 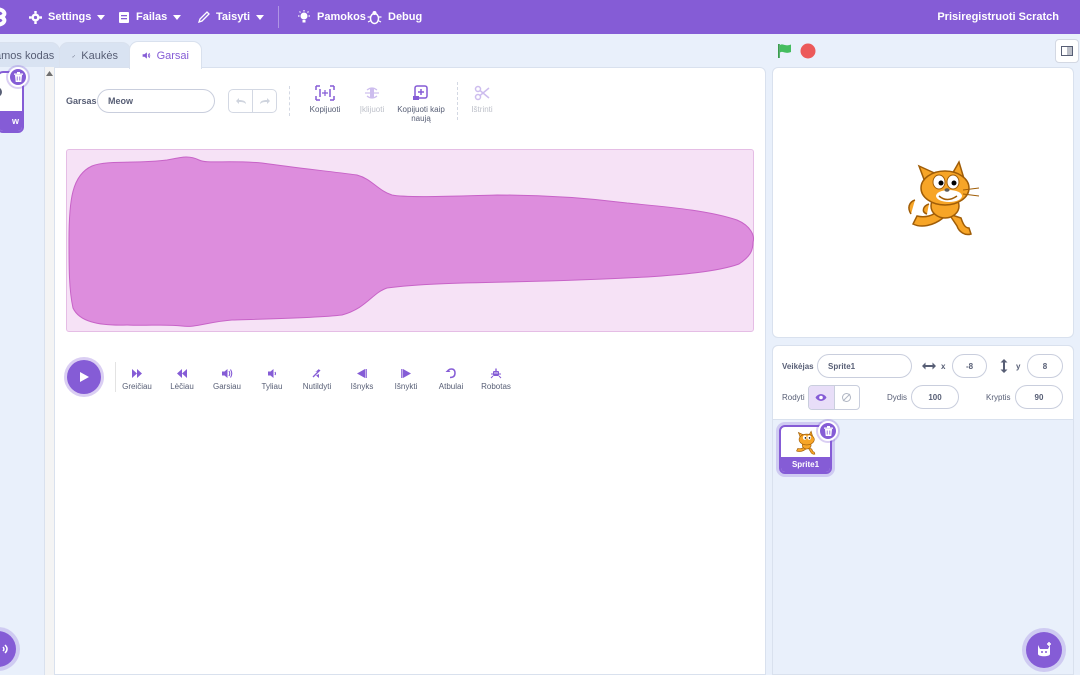 What do you see at coordinates (317, 386) in the screenshot?
I see `effect-label: Nutildyti` at bounding box center [317, 386].